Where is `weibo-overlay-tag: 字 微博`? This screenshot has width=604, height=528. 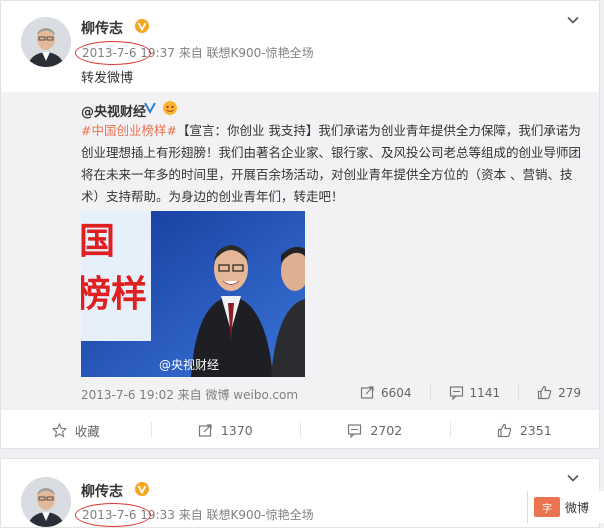 weibo-overlay-tag: 字 微博 is located at coordinates (565, 507).